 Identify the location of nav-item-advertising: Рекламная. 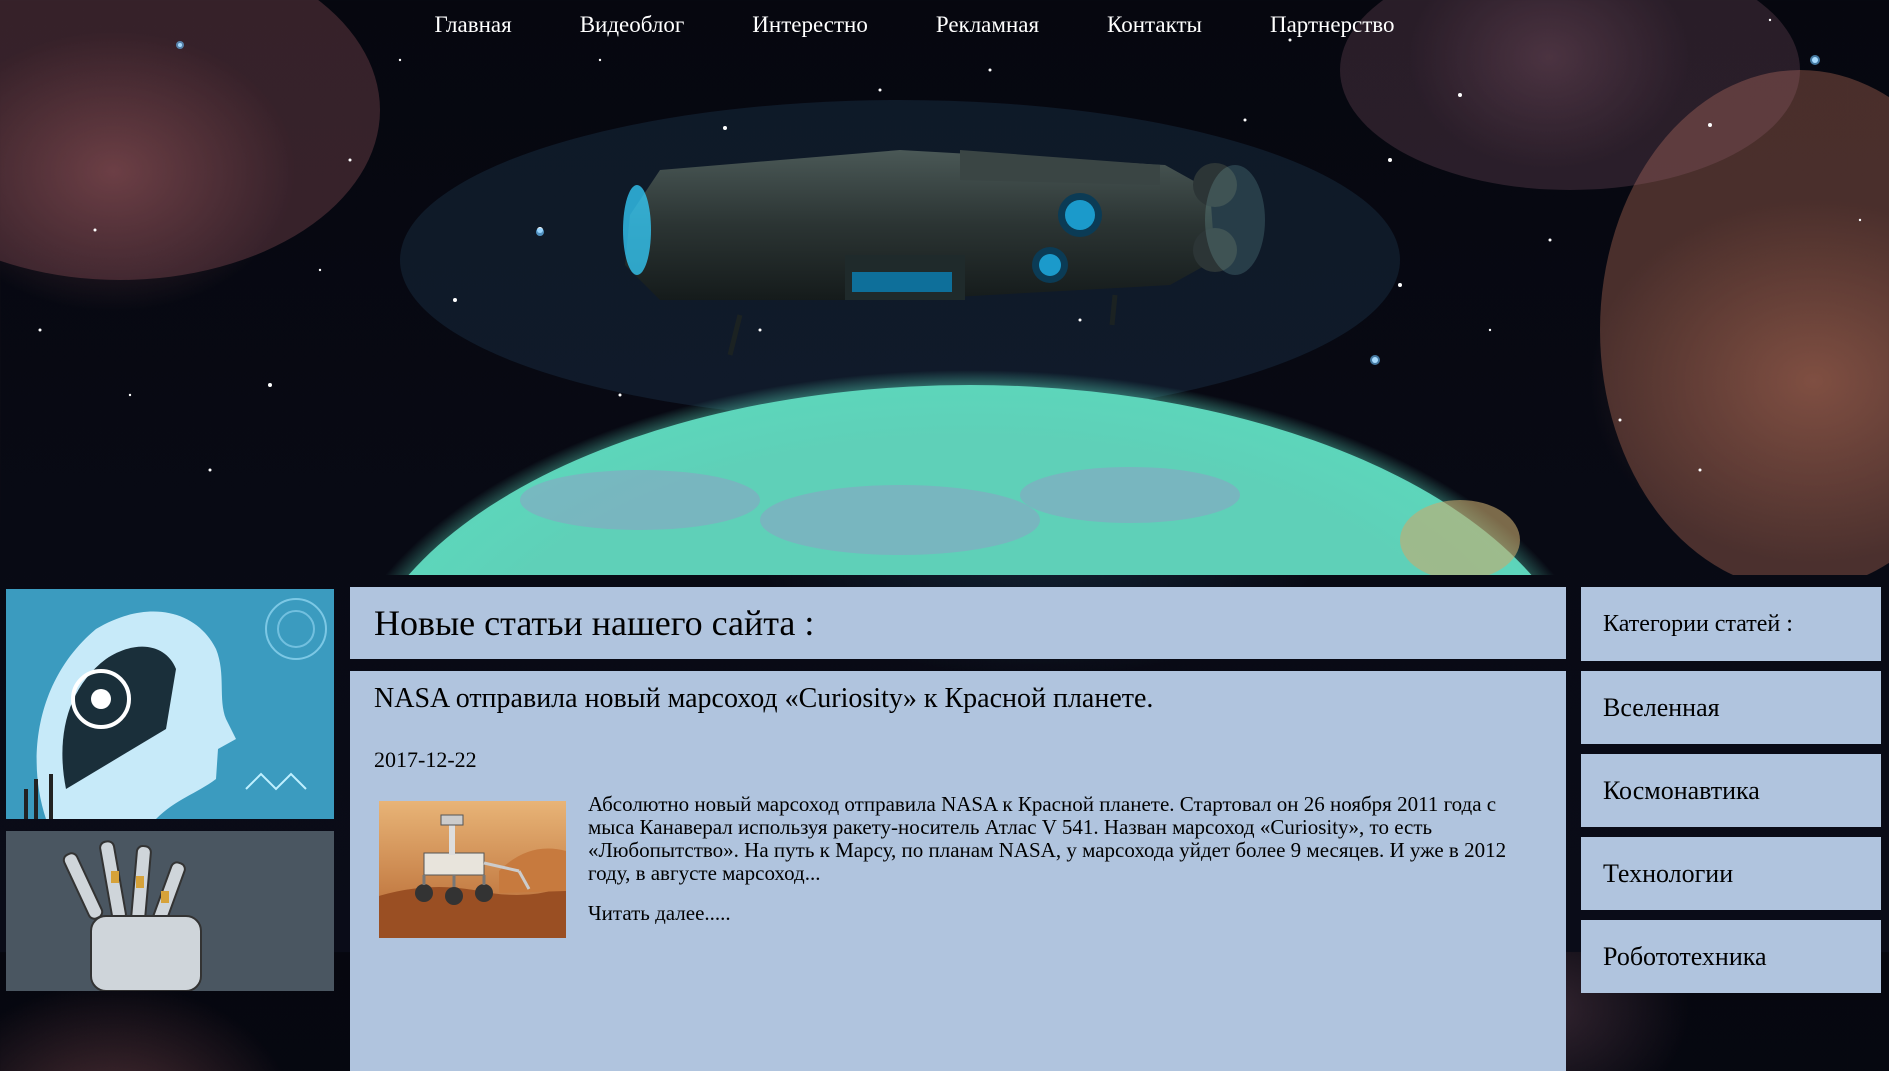
(987, 25).